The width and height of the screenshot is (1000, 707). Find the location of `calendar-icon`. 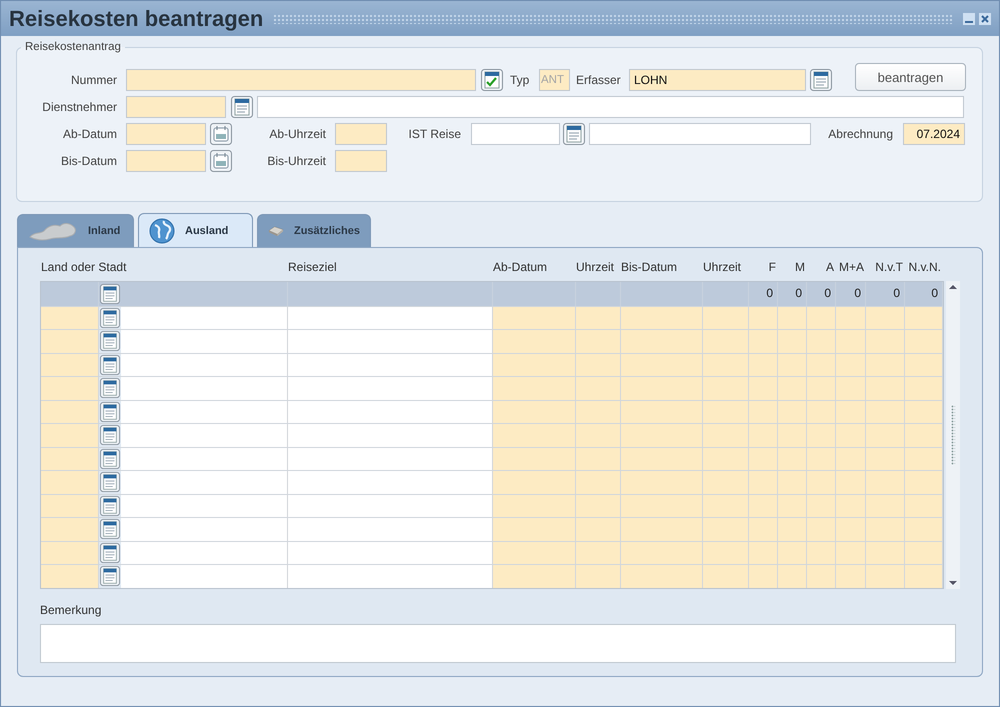

calendar-icon is located at coordinates (221, 134).